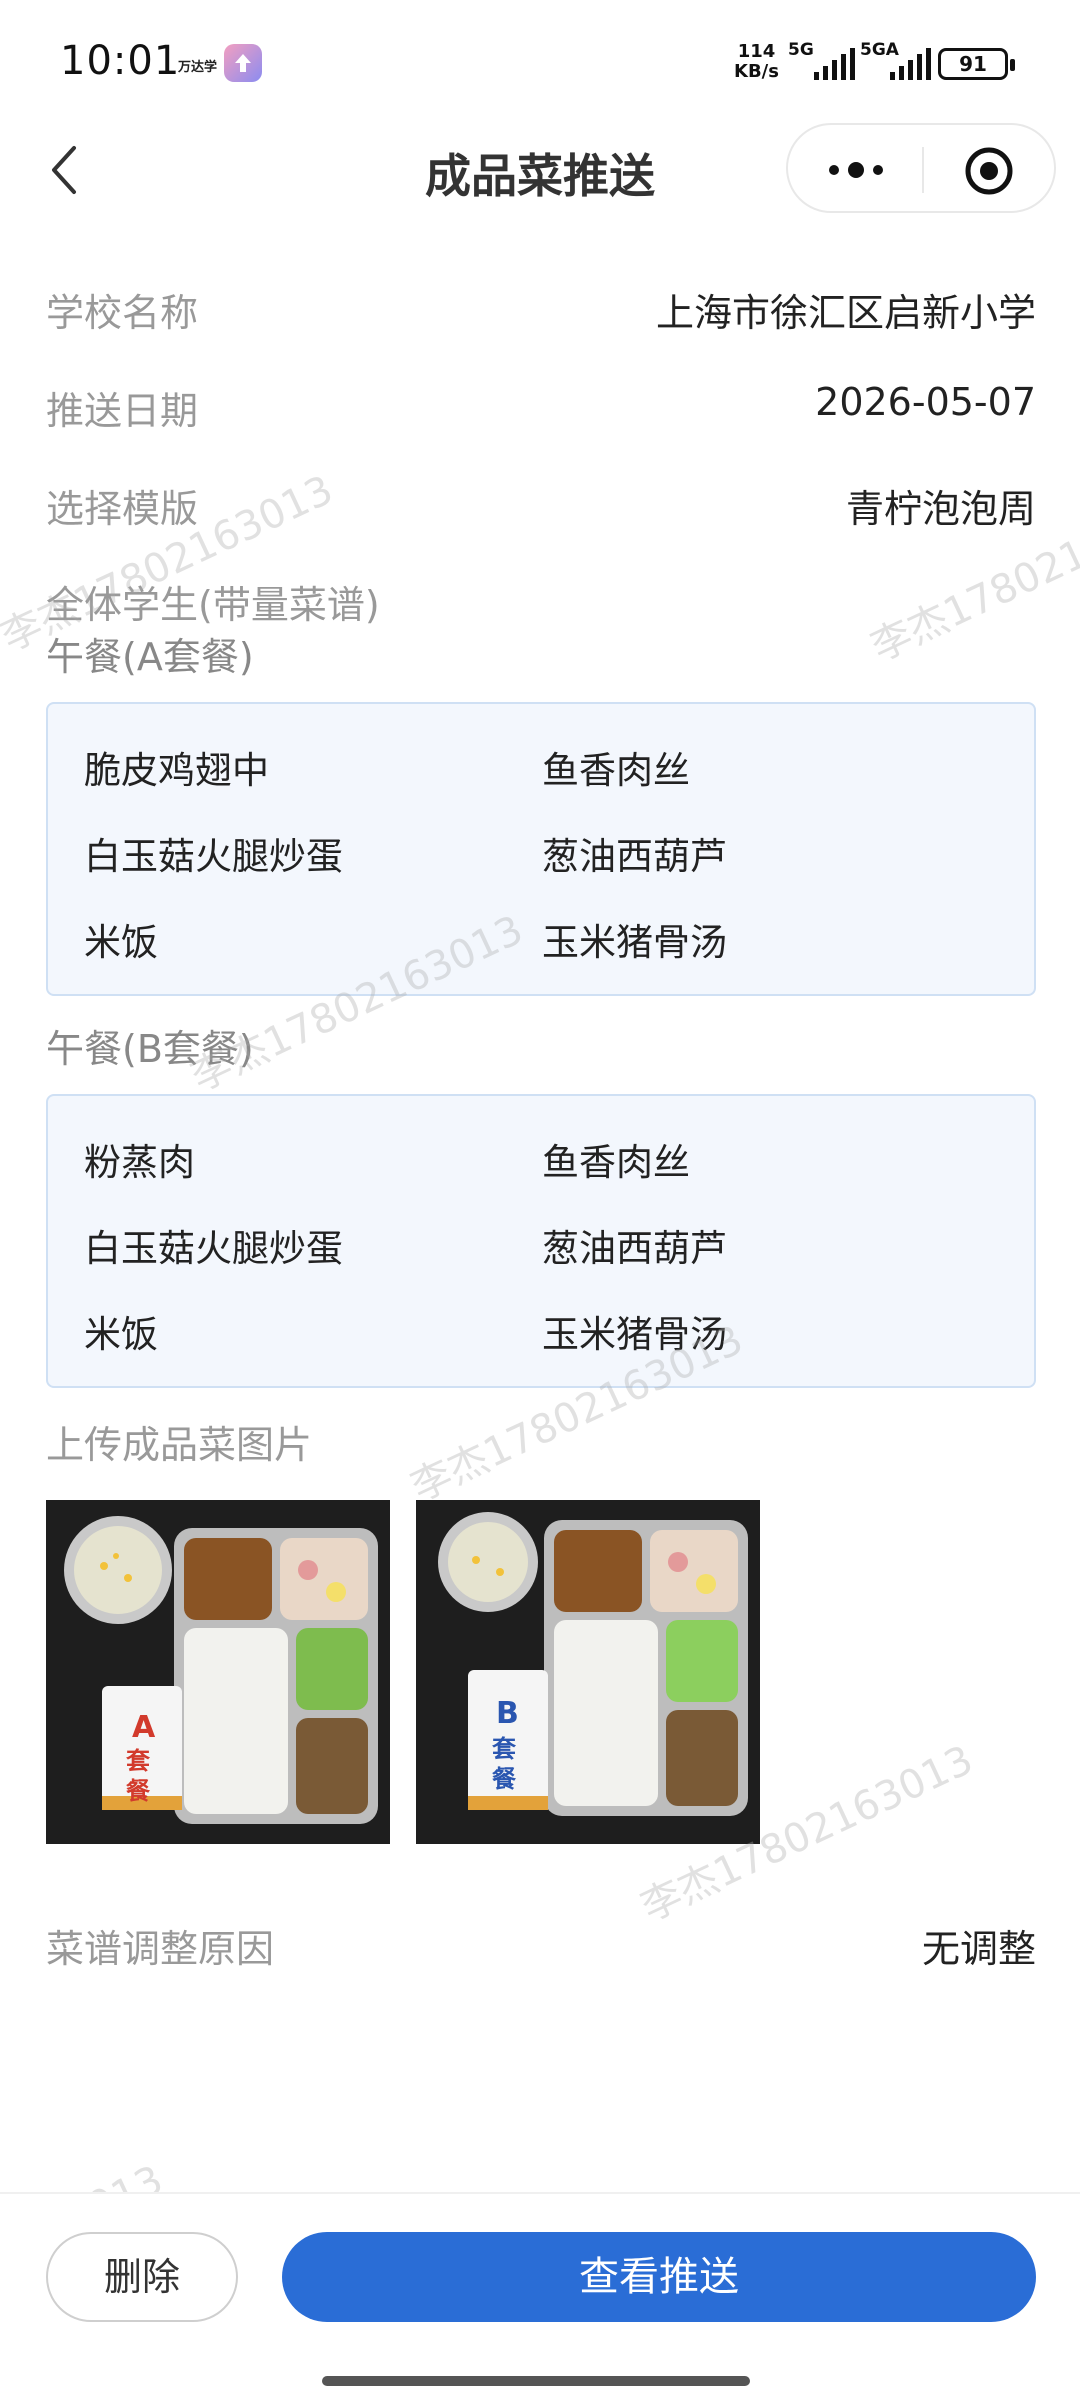 This screenshot has height=2400, width=1080. Describe the element at coordinates (616, 770) in the screenshot. I see `menu-a-item: 鱼香肉丝` at that location.